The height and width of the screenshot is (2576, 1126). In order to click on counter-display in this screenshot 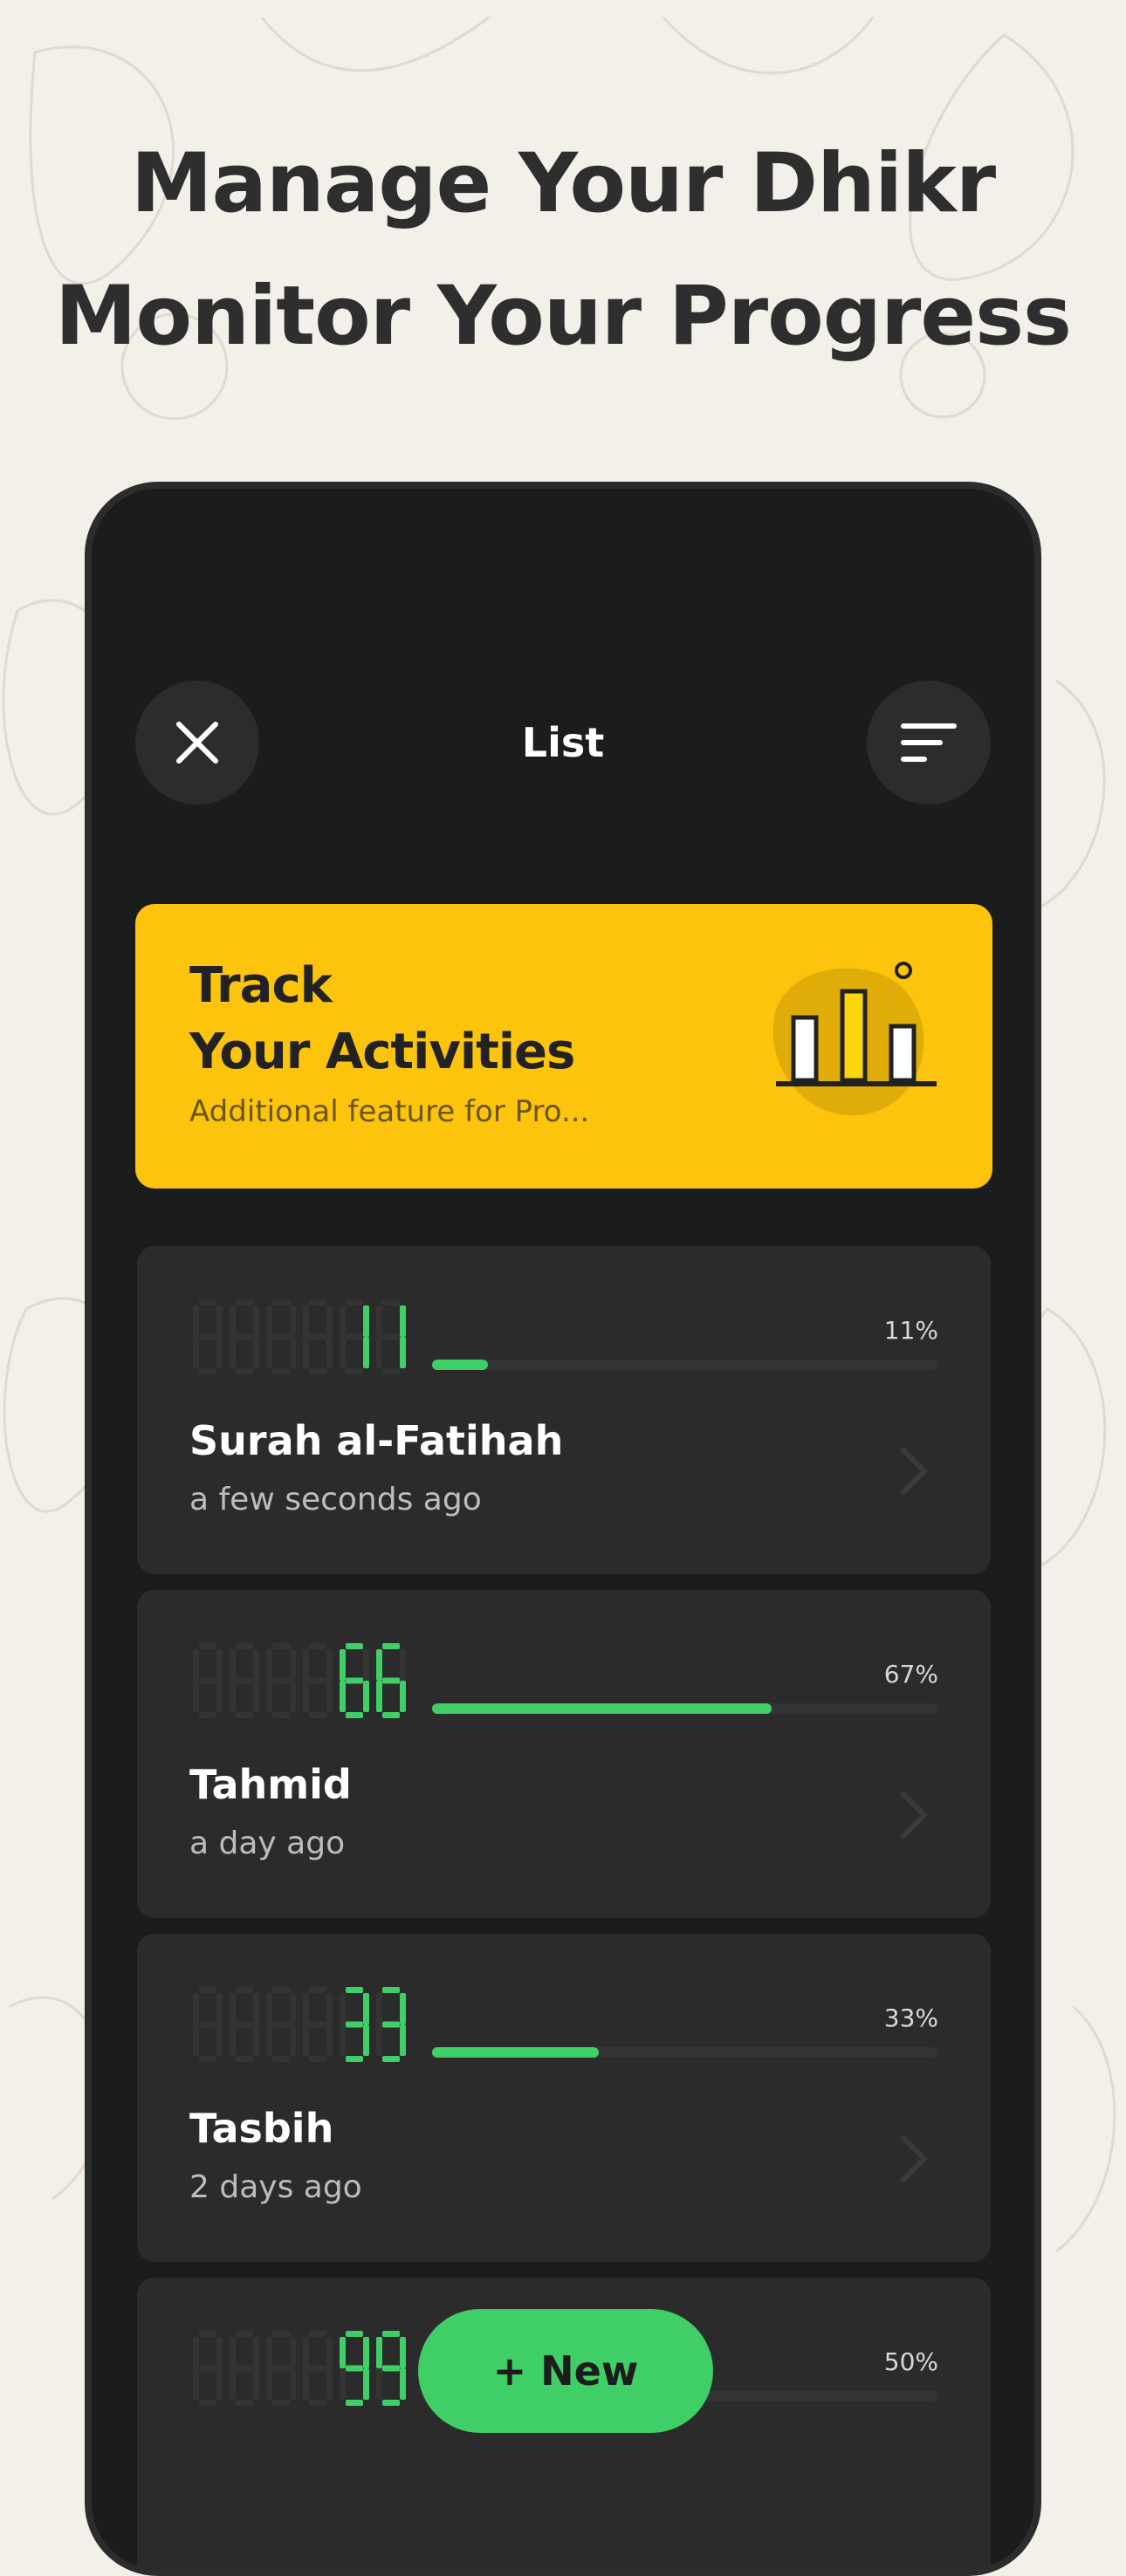, I will do `click(299, 1680)`.